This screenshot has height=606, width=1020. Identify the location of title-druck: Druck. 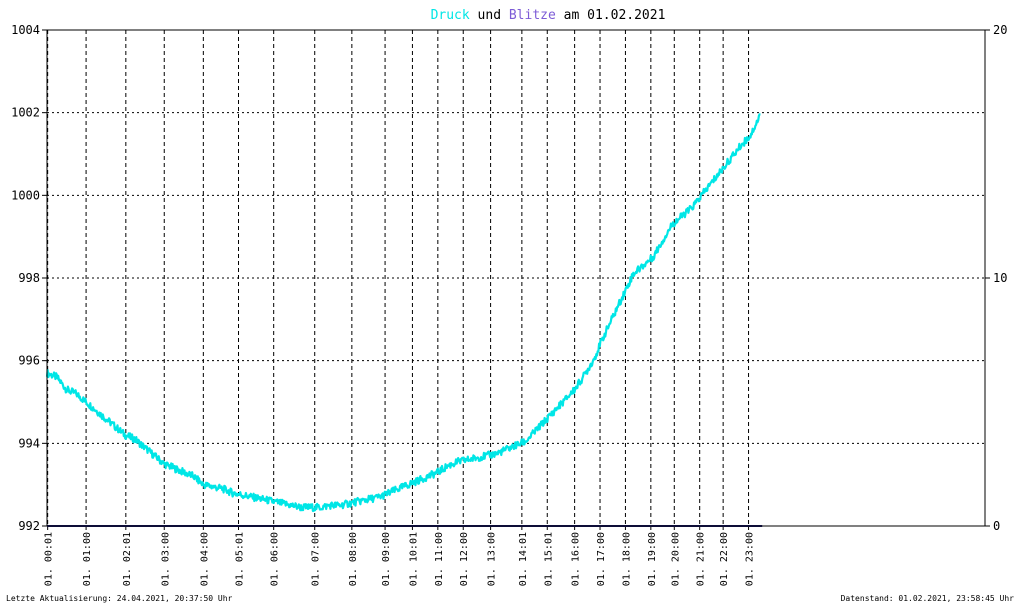
(450, 15).